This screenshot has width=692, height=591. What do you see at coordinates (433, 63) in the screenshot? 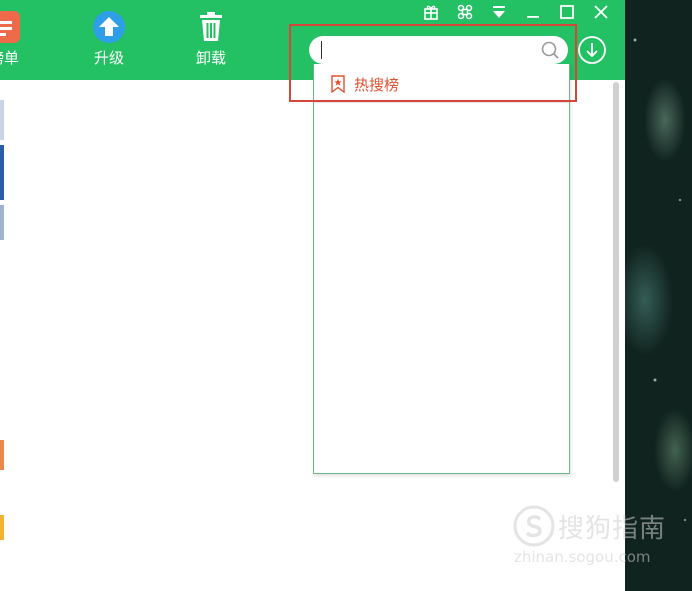
I see `annotation-highlight-box` at bounding box center [433, 63].